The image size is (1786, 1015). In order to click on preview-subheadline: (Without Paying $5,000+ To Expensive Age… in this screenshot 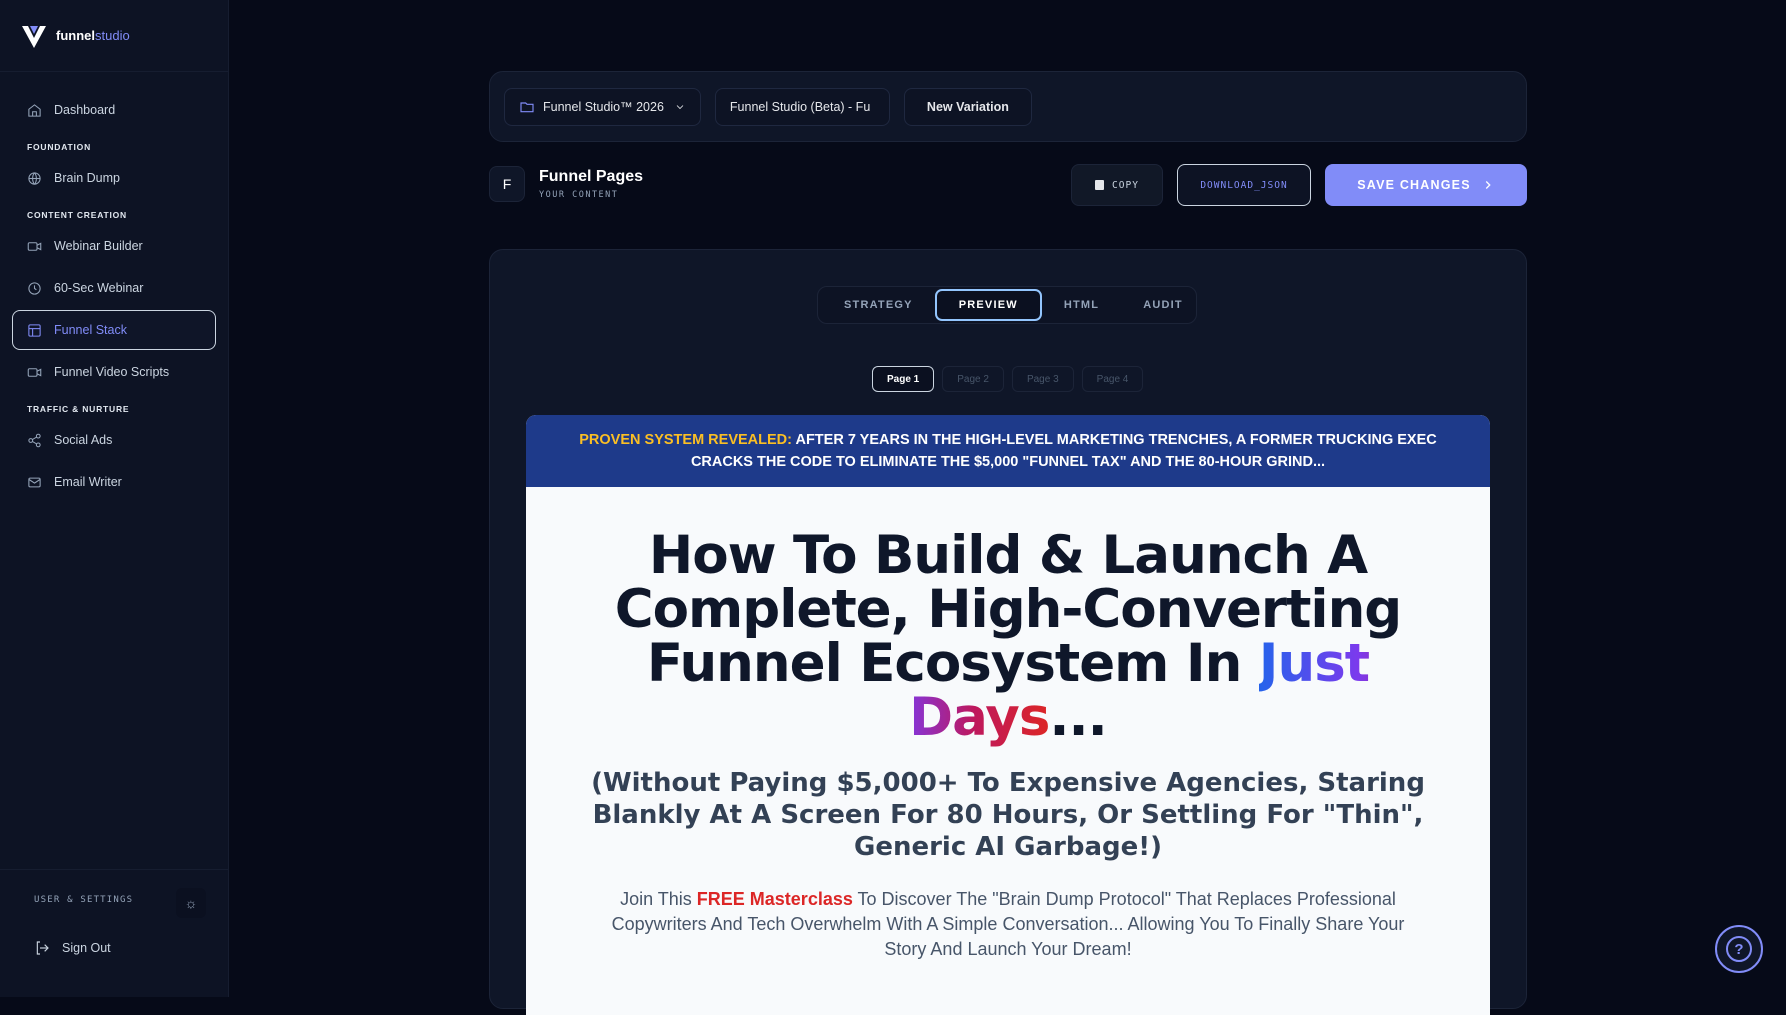, I will do `click(1008, 815)`.